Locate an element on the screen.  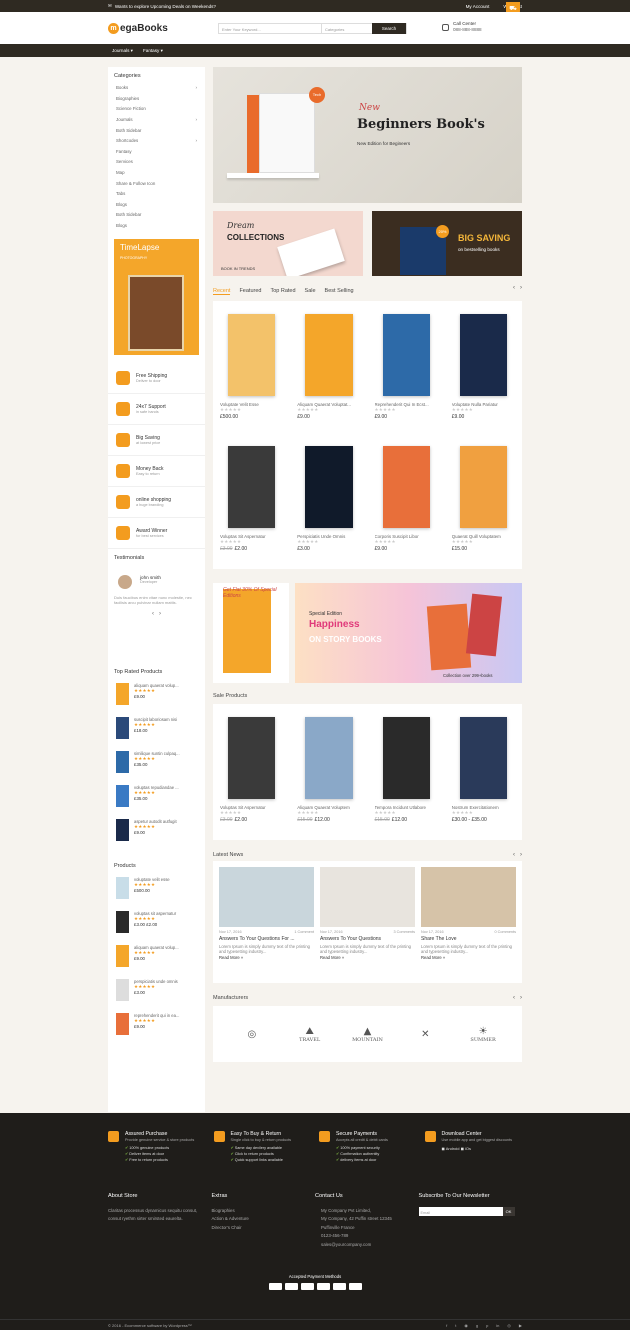
twitter-icon: t is located at coordinates (455, 1325).